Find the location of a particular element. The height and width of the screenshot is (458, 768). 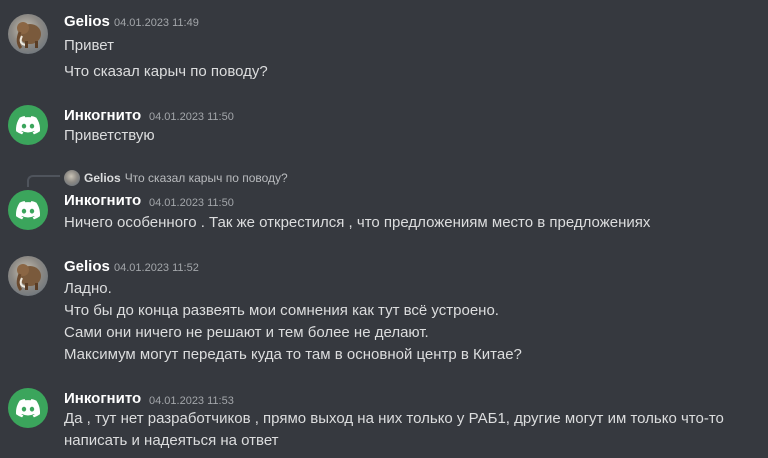

reply-author: Gelios is located at coordinates (102, 178).